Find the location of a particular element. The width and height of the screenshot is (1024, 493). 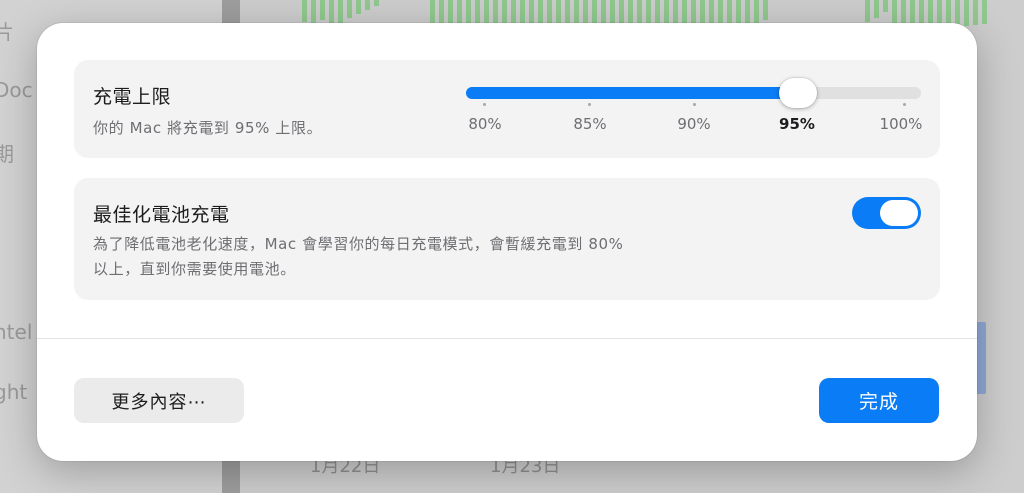

toggle-knob is located at coordinates (899, 213).